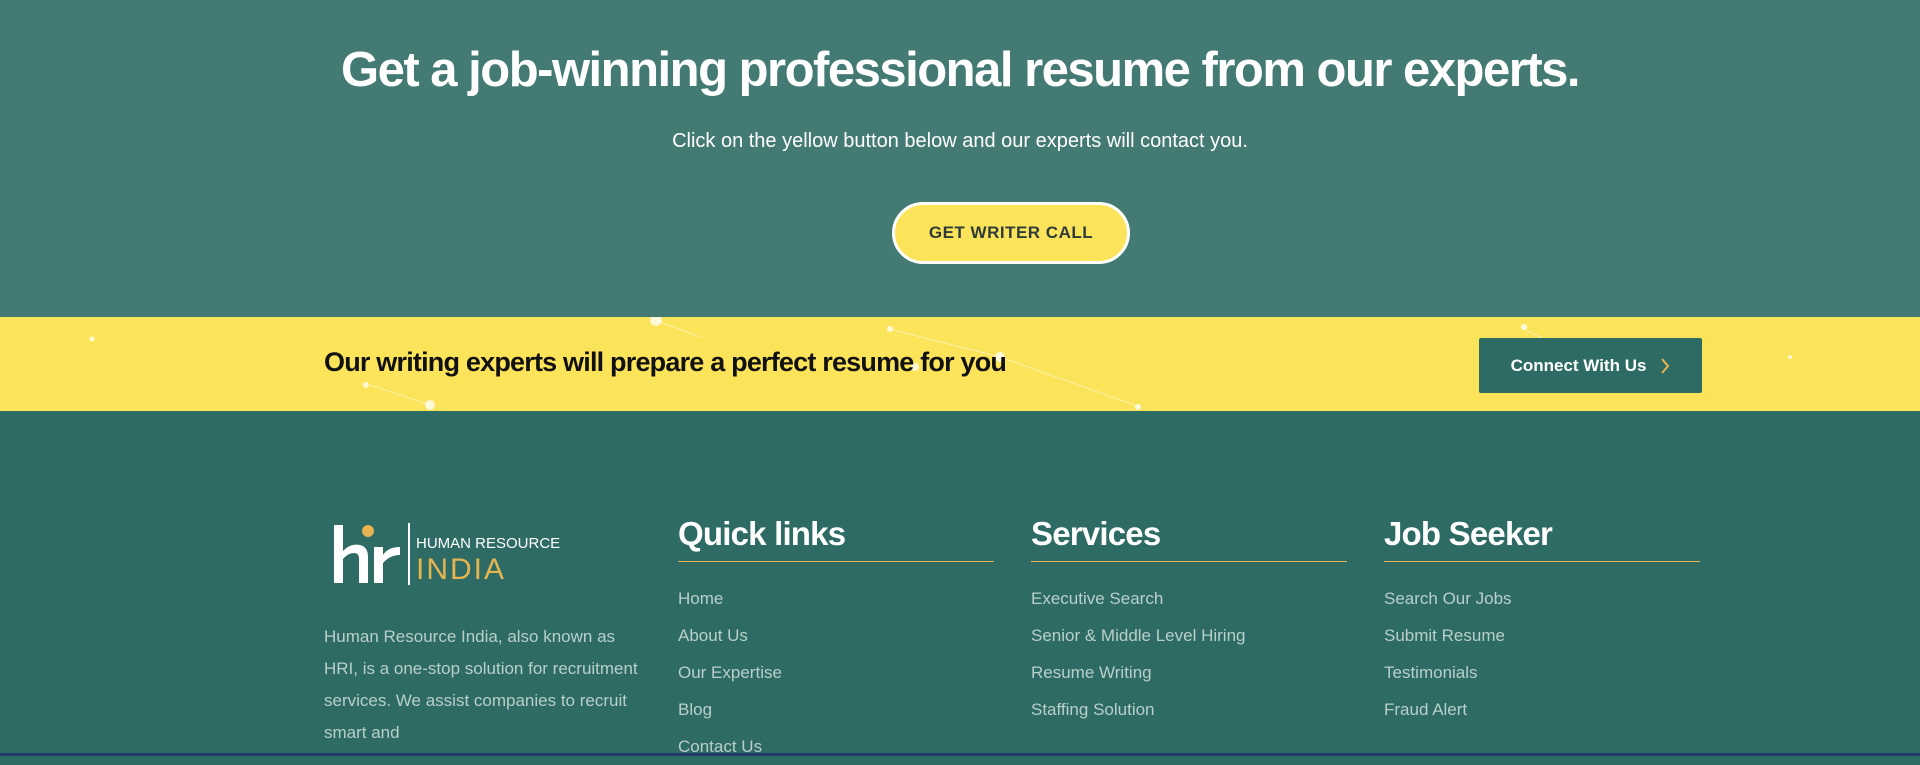  I want to click on footer-link-senior-middle-hiring: Senior & Middle Level Hiring, so click(1189, 635).